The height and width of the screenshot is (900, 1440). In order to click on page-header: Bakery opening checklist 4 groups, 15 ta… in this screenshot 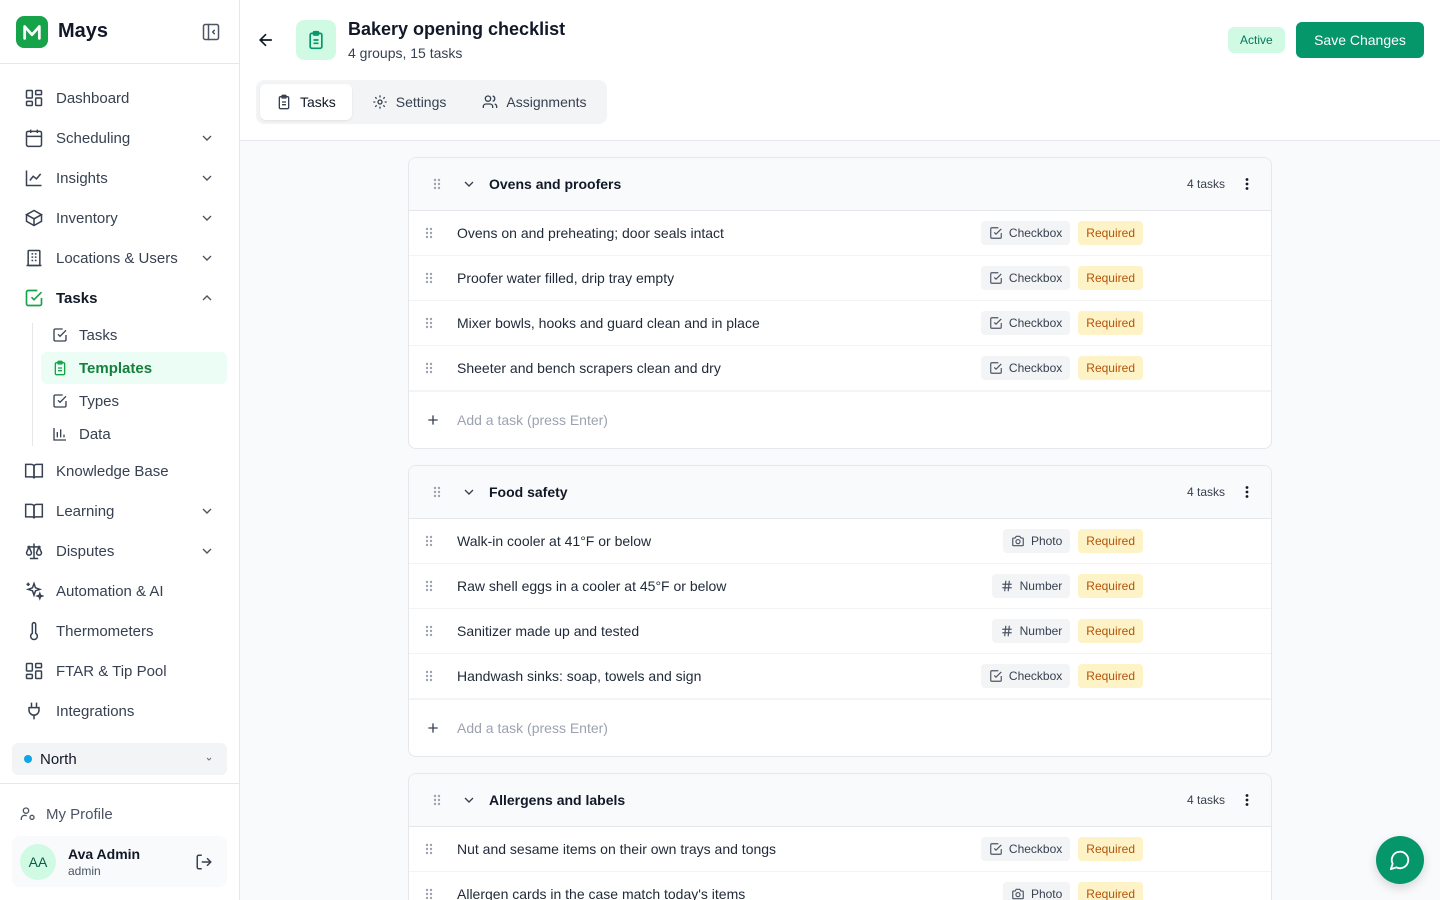, I will do `click(840, 70)`.